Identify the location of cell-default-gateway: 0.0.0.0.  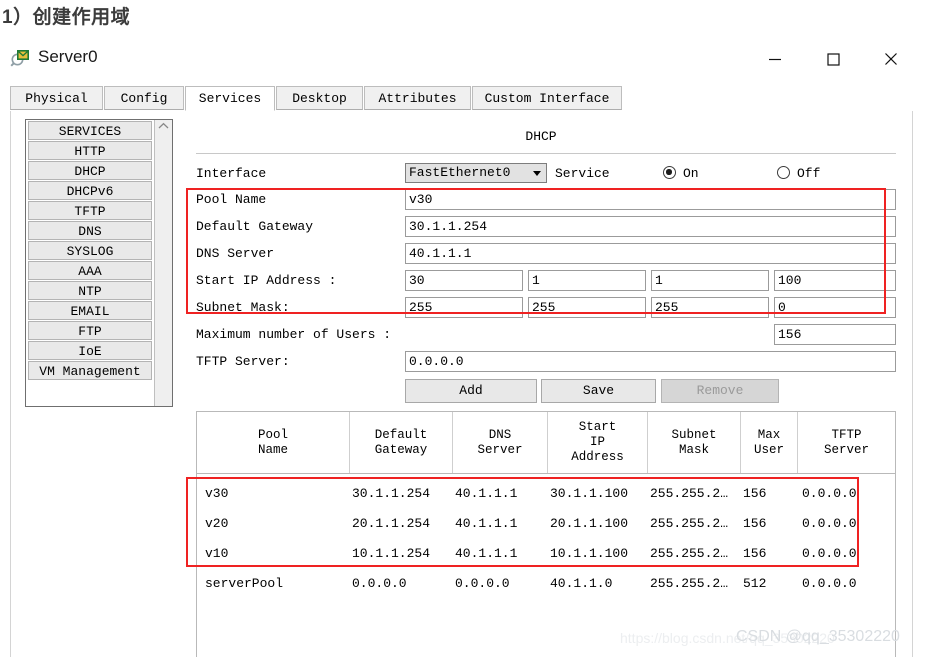
(379, 583).